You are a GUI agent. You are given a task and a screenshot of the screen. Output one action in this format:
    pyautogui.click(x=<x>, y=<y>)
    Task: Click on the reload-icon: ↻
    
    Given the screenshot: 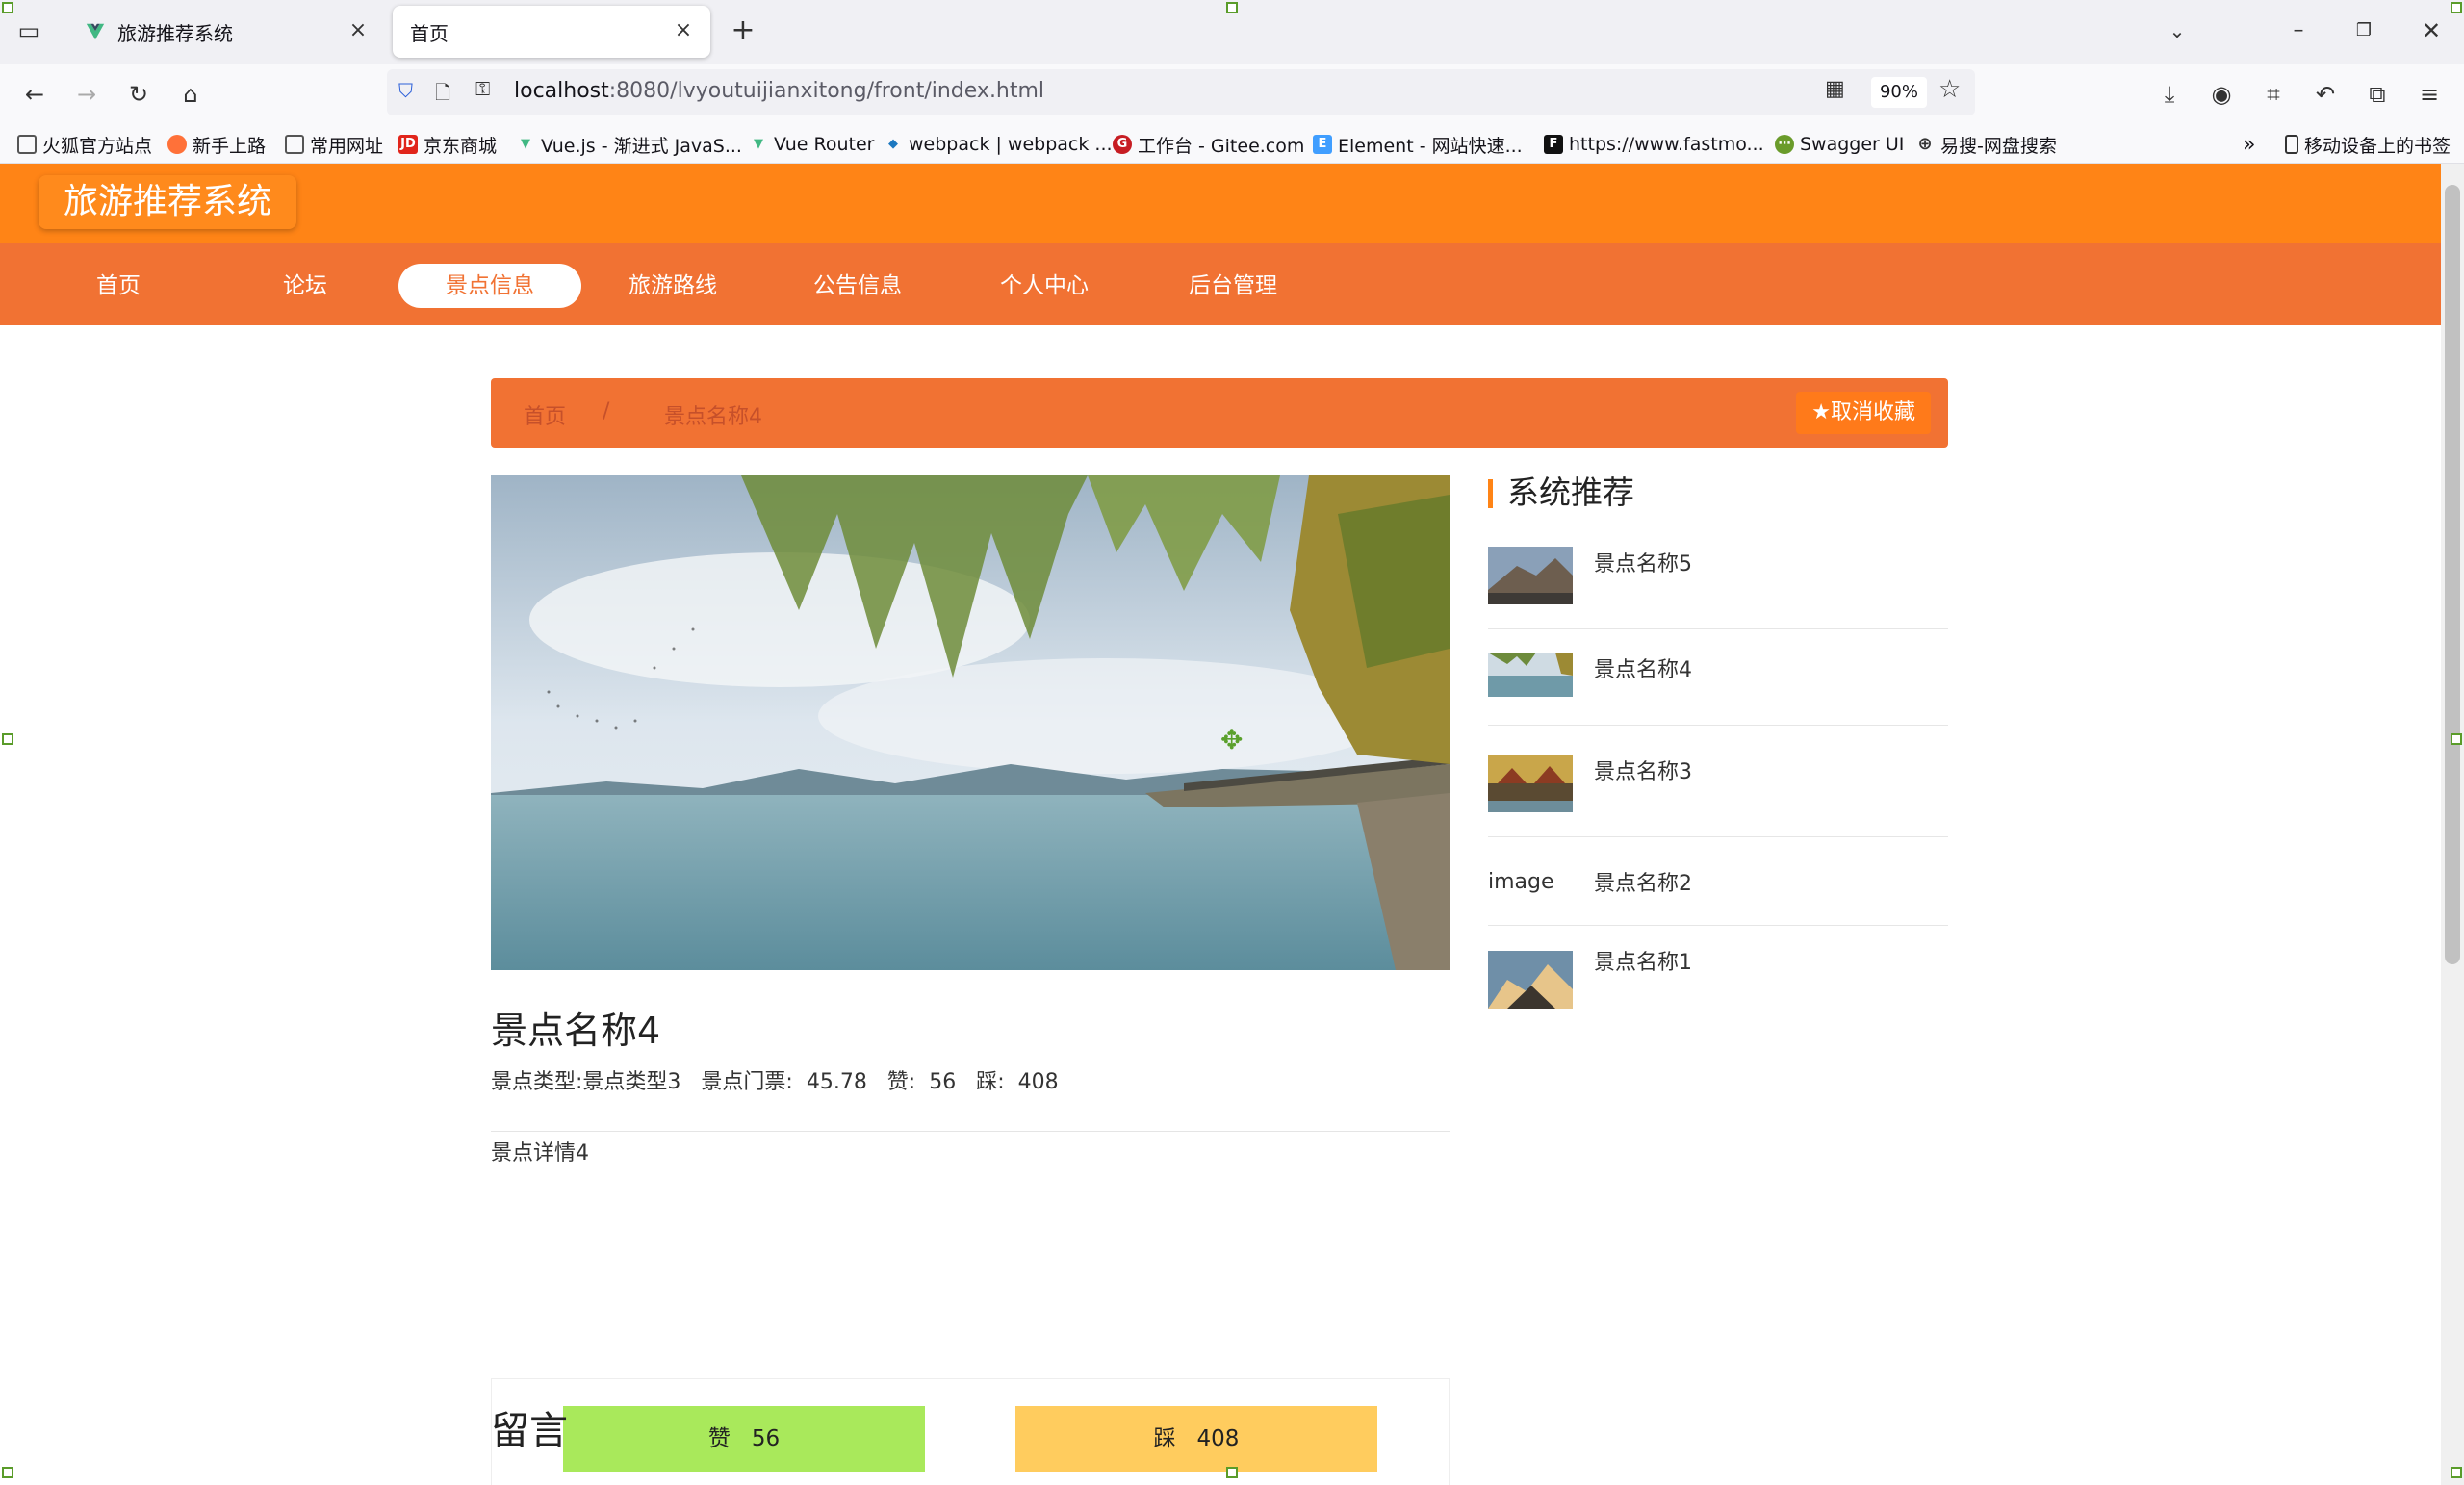 What is the action you would take?
    pyautogui.click(x=138, y=94)
    